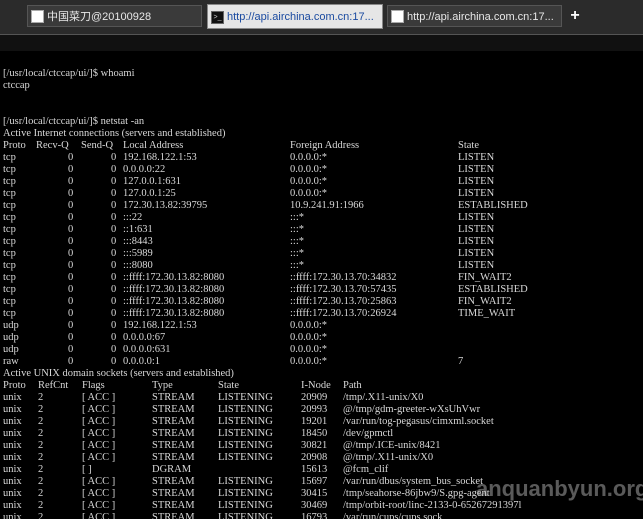 Image resolution: width=643 pixels, height=519 pixels. I want to click on cell: Flags, so click(93, 385).